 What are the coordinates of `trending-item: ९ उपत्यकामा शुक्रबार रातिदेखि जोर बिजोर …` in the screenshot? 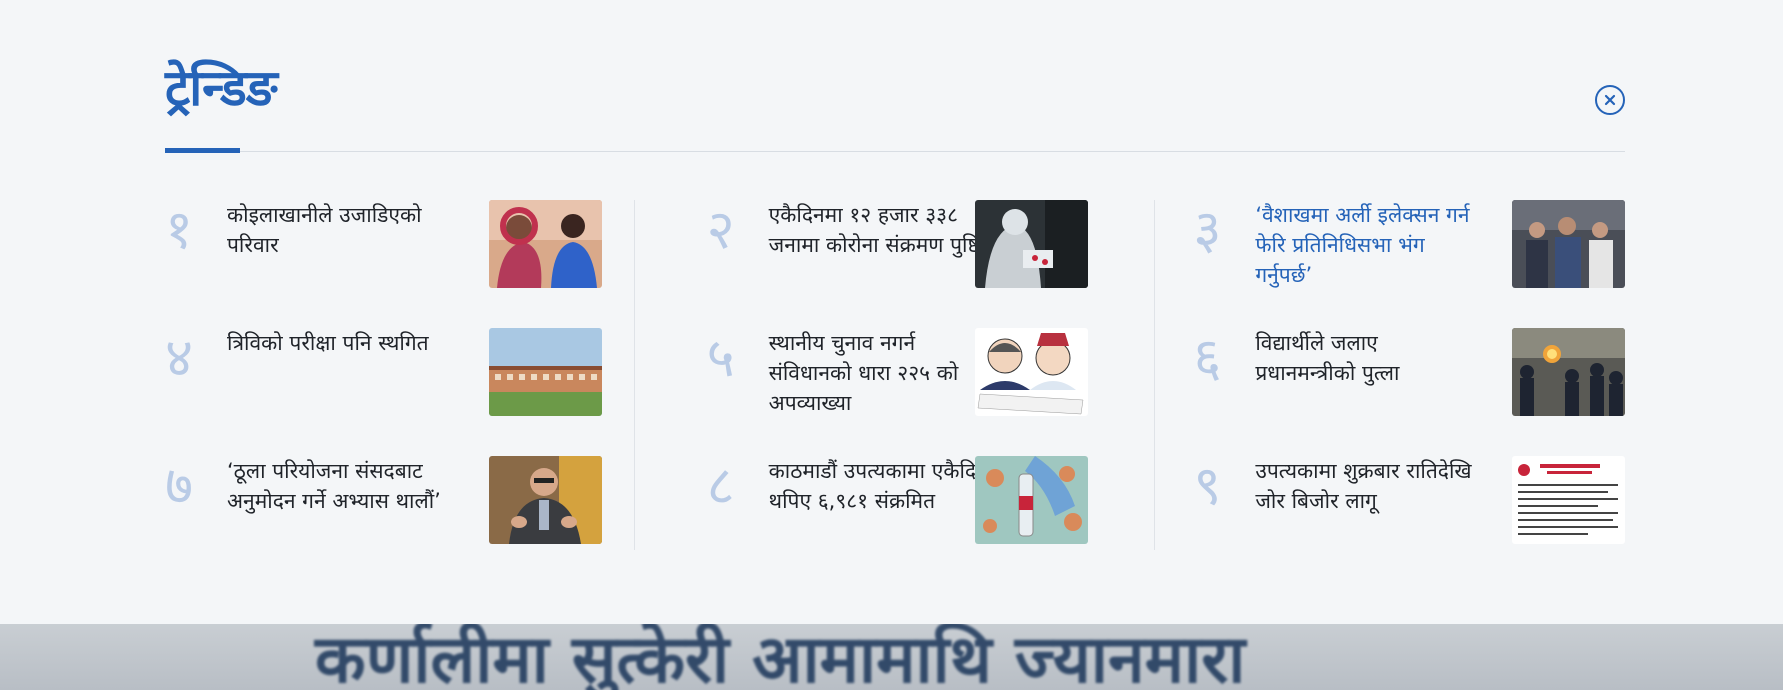 It's located at (1381, 520).